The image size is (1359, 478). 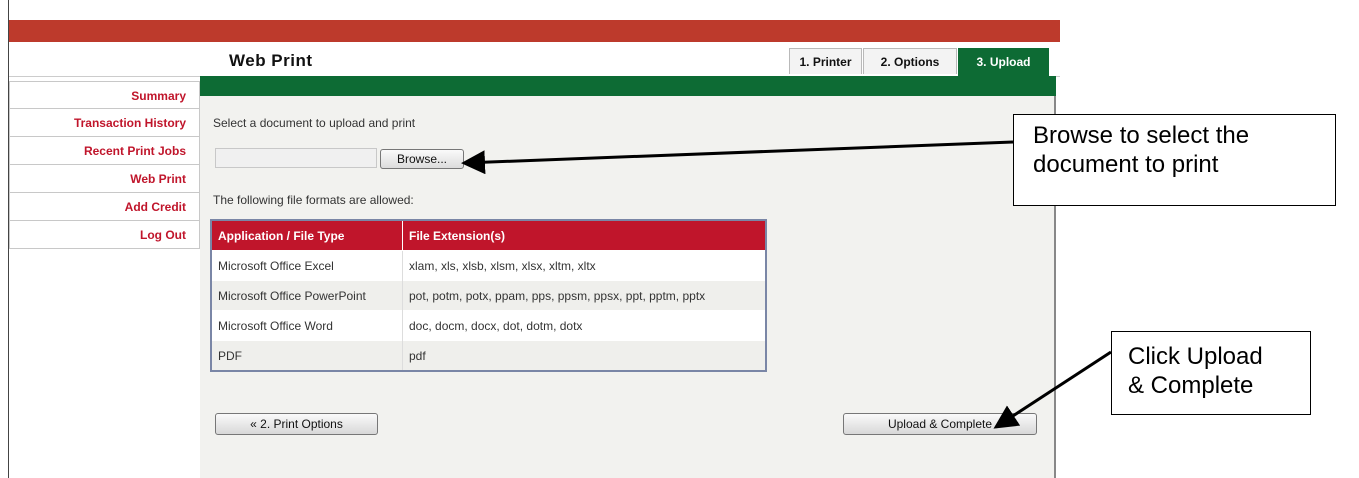 What do you see at coordinates (737, 157) in the screenshot?
I see `browse-arrow` at bounding box center [737, 157].